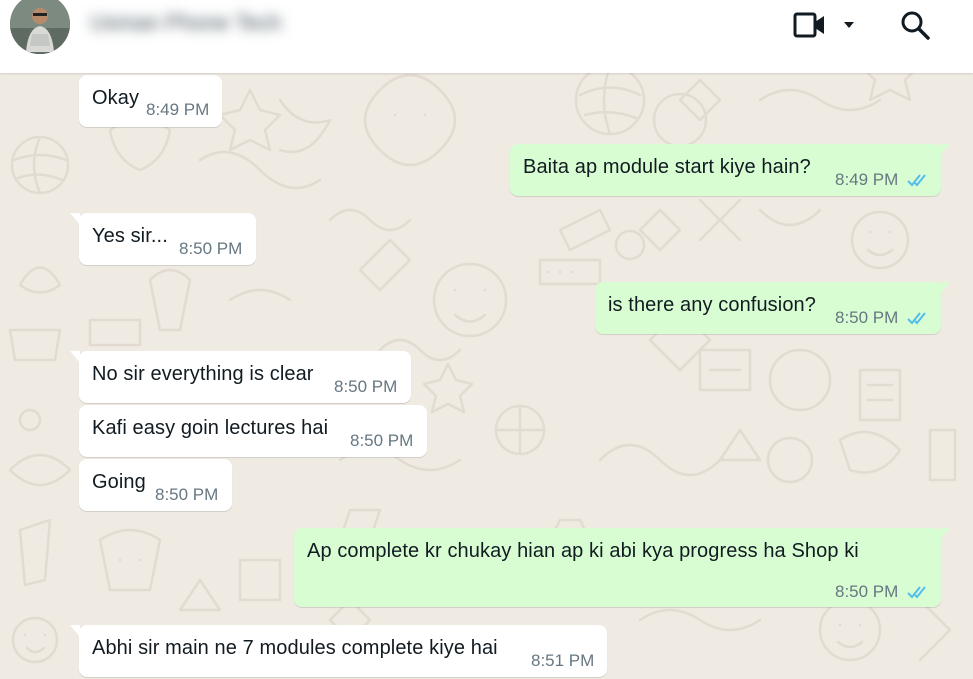 The image size is (973, 679). Describe the element at coordinates (849, 24) in the screenshot. I see `caret-down-icon` at that location.